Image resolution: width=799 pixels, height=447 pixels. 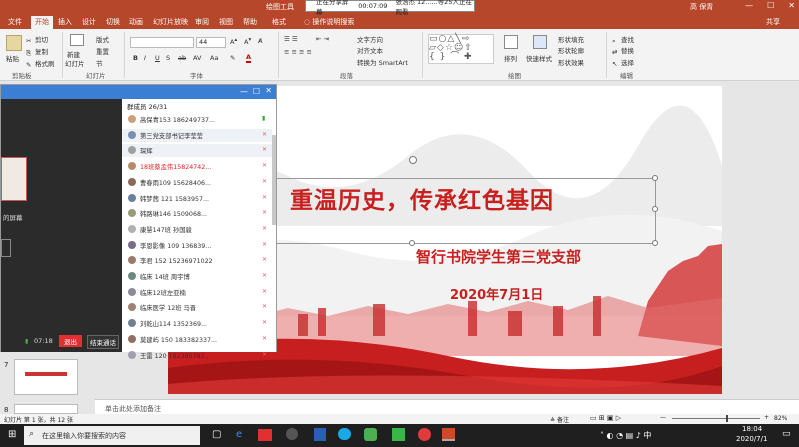 What do you see at coordinates (623, 50) in the screenshot?
I see `replace-button: ⇄ 替换` at bounding box center [623, 50].